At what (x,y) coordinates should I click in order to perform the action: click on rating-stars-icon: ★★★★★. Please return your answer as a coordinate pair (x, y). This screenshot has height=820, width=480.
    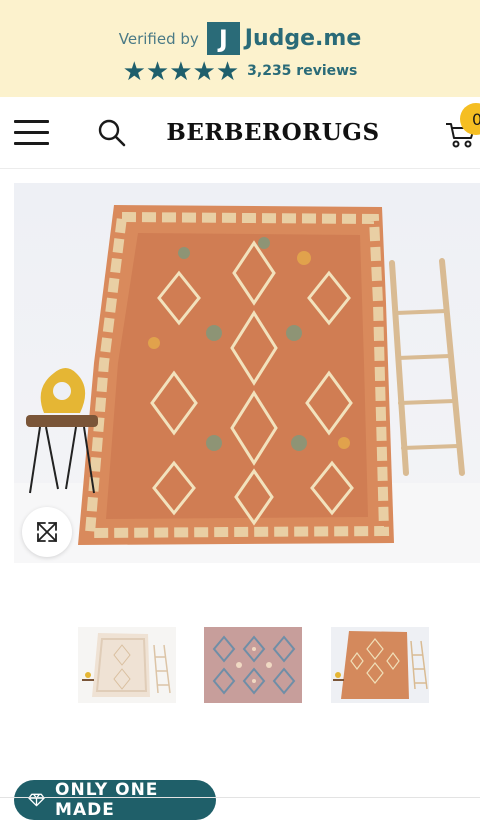
    Looking at the image, I should click on (181, 71).